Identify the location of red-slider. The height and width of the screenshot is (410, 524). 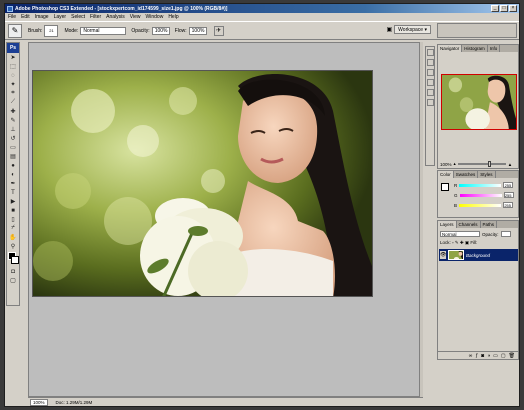
(480, 185).